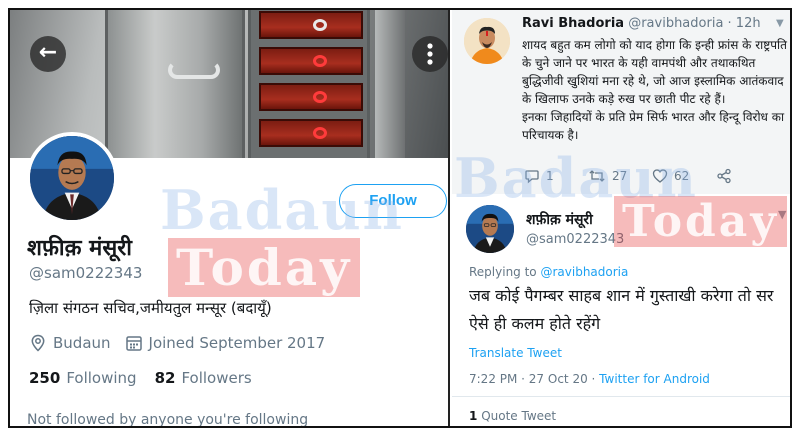 Image resolution: width=800 pixels, height=437 pixels. I want to click on followers-label: Followers, so click(216, 378).